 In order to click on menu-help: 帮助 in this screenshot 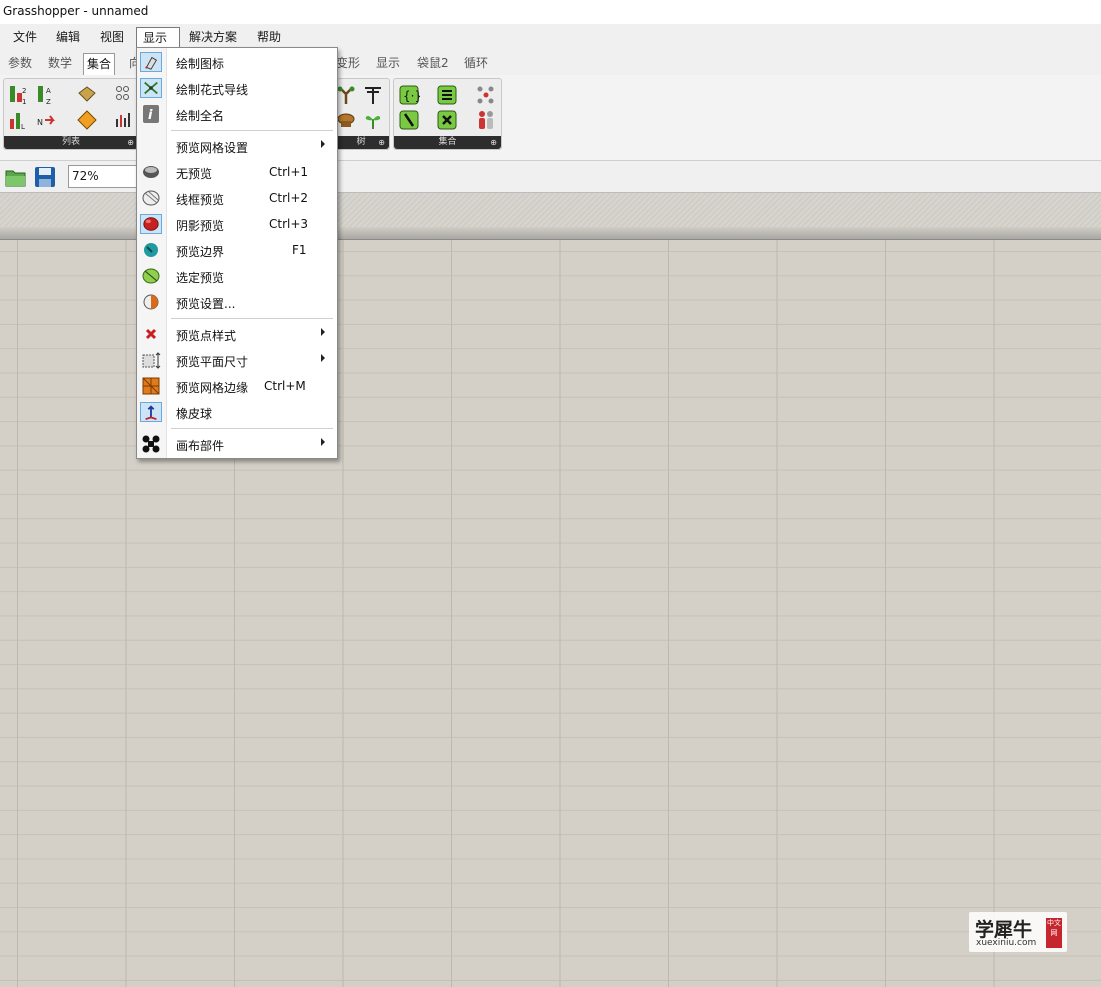, I will do `click(269, 37)`.